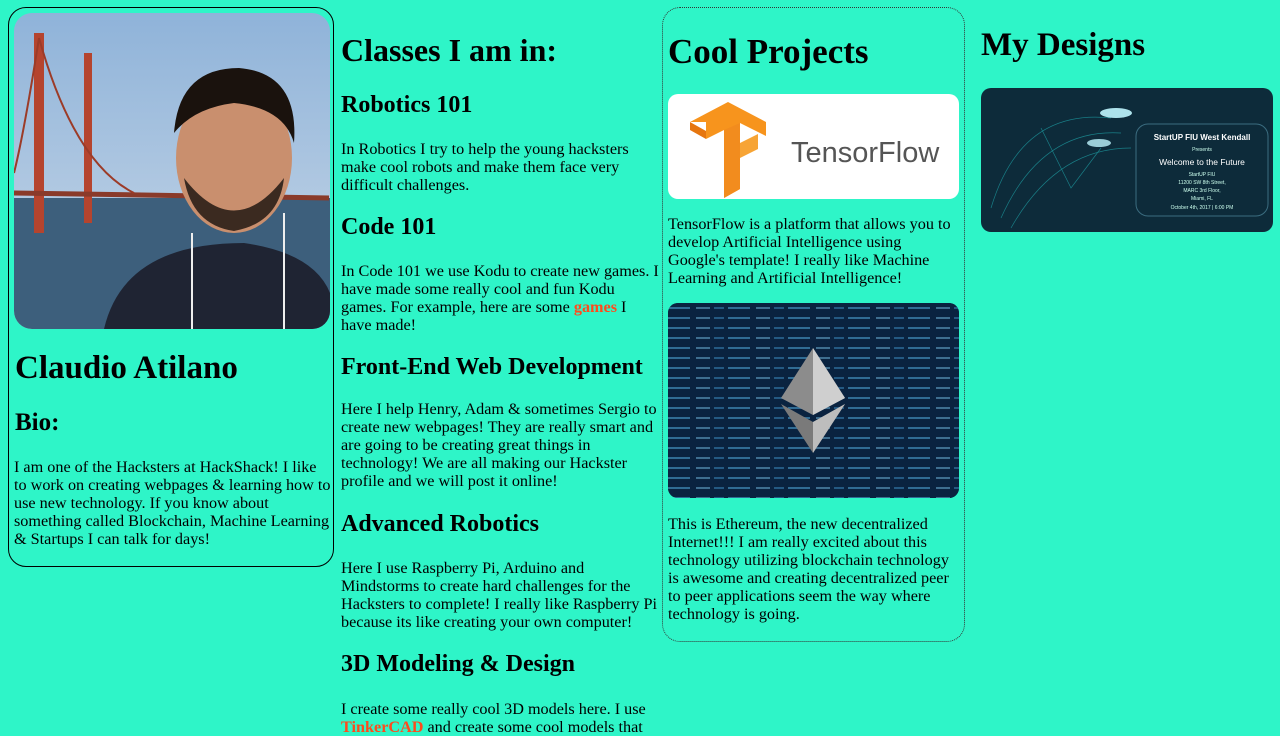 The height and width of the screenshot is (736, 1280). I want to click on class-name: Code 101, so click(389, 227).